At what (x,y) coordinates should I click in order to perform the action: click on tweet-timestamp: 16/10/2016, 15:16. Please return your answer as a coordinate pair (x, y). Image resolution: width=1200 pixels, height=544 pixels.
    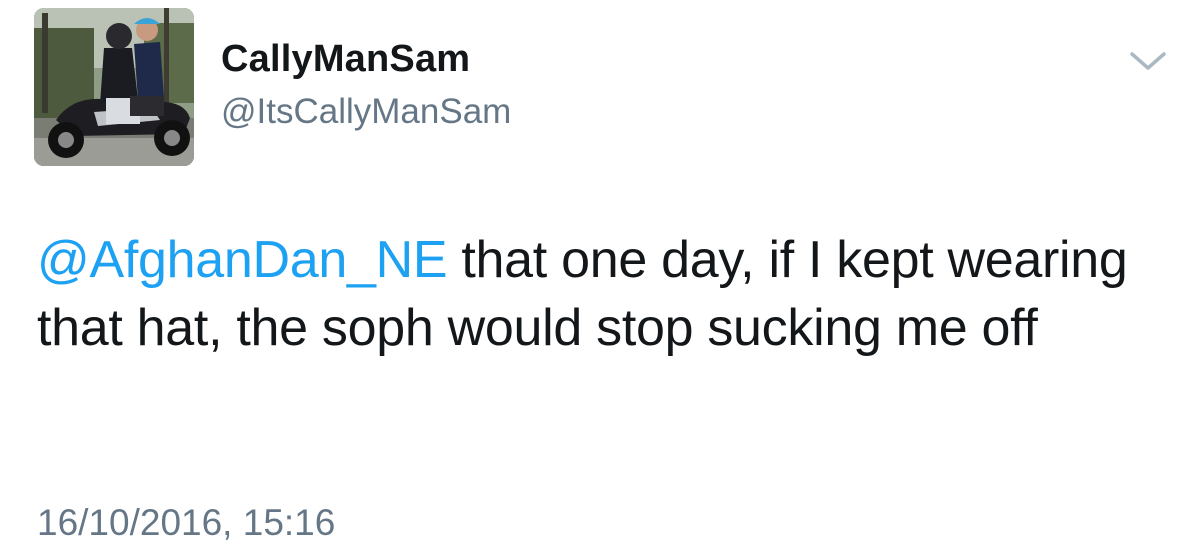
    Looking at the image, I should click on (186, 523).